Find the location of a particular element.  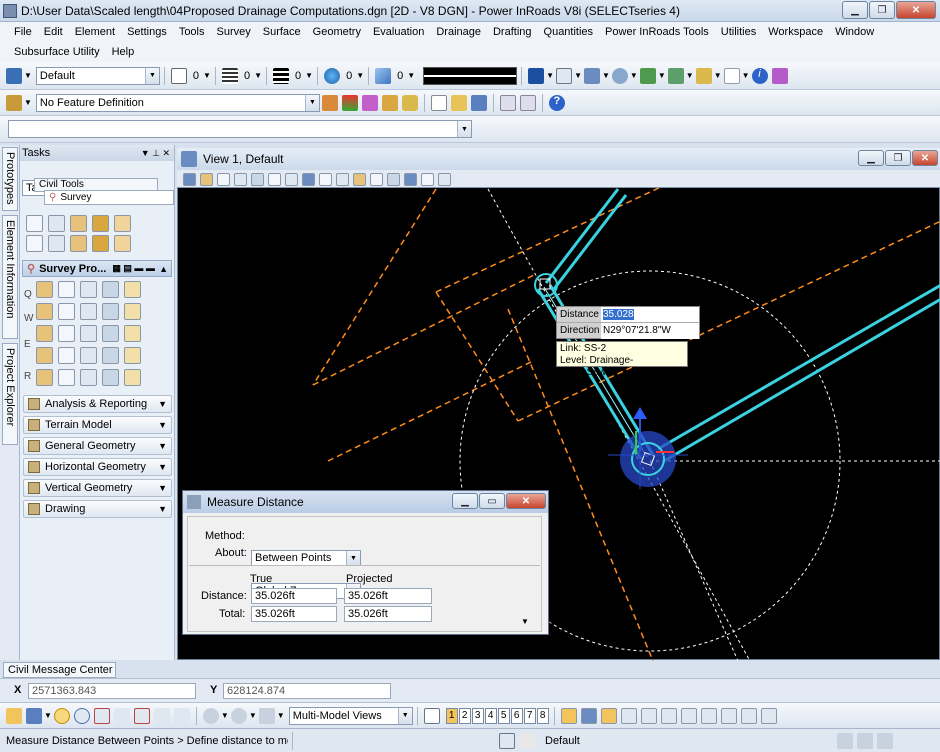

view-3-button: 3 is located at coordinates (477, 715).